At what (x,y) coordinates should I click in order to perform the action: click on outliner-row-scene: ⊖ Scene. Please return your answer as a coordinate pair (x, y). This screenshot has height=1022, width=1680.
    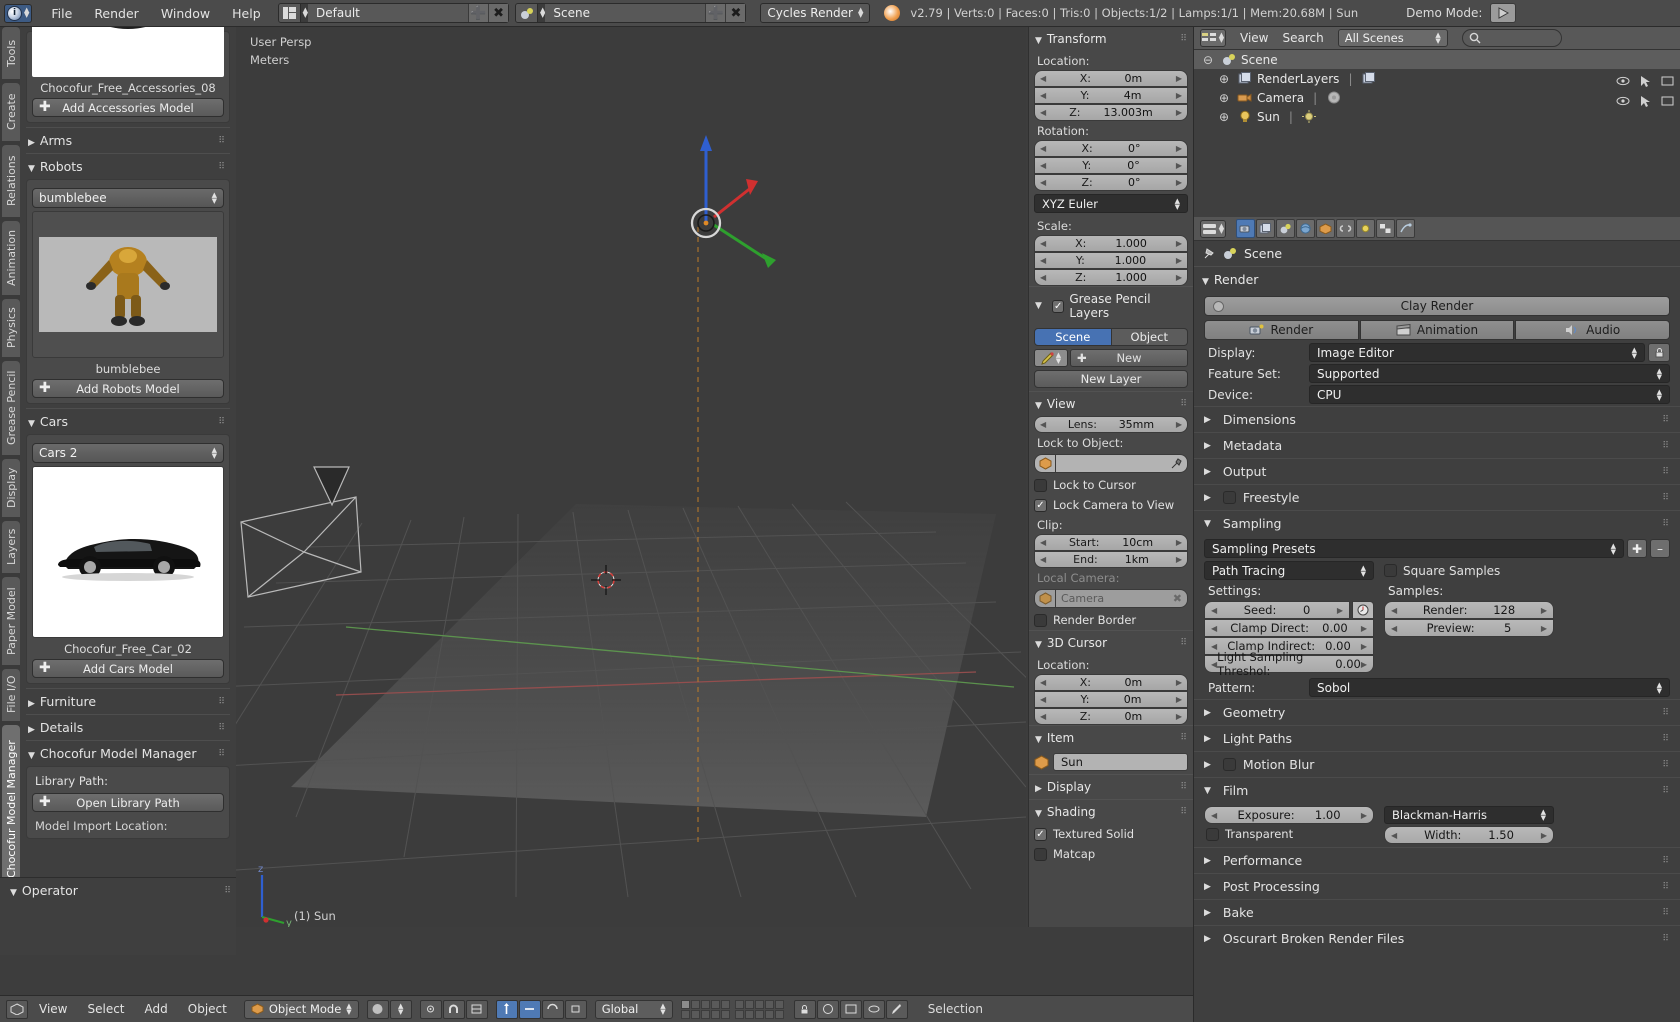
    Looking at the image, I should click on (1437, 59).